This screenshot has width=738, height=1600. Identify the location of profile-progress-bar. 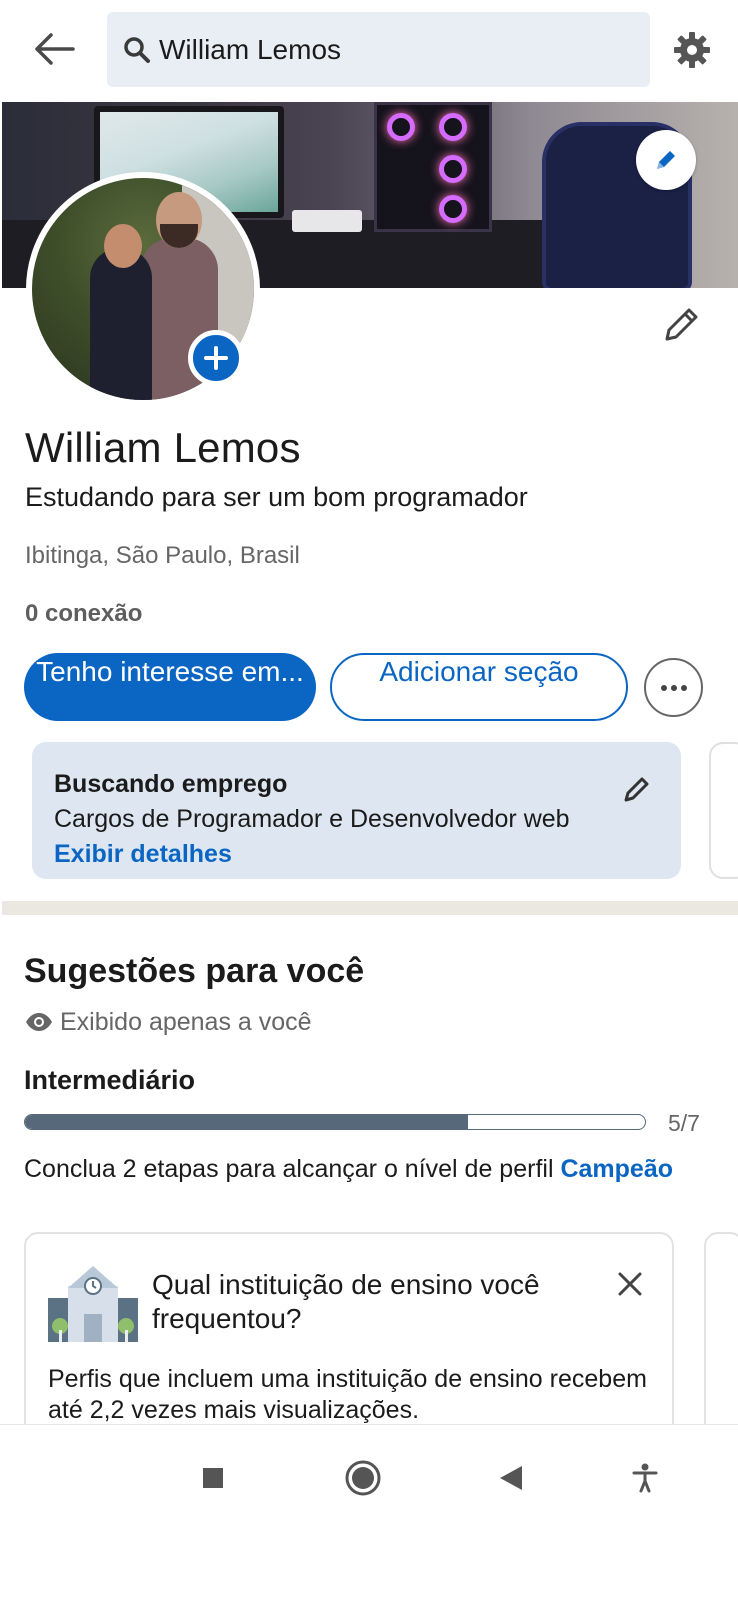
(335, 1122).